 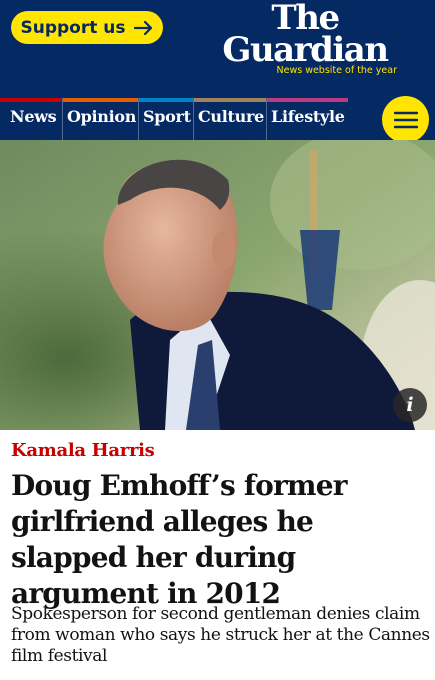 I want to click on hamburger-menu-icon, so click(x=405, y=119).